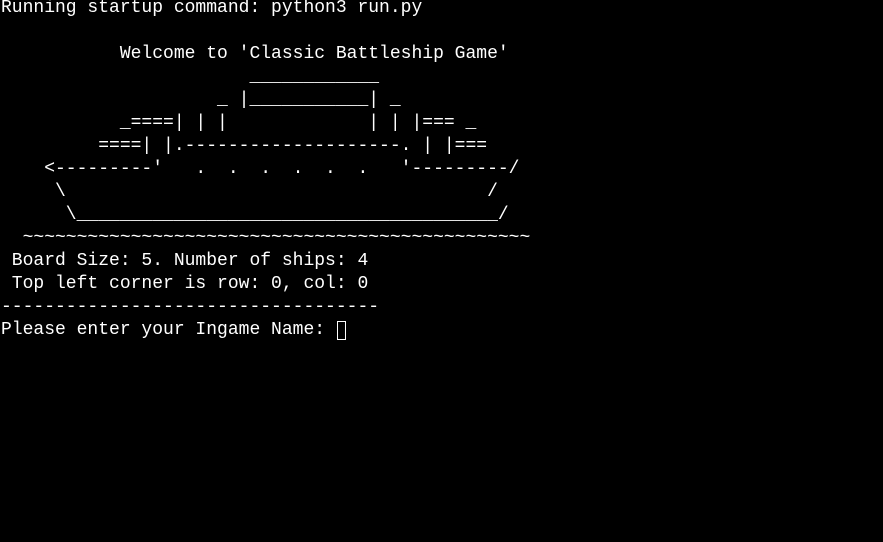  I want to click on ship-art-line: _====| | | | | |=== _, so click(239, 123).